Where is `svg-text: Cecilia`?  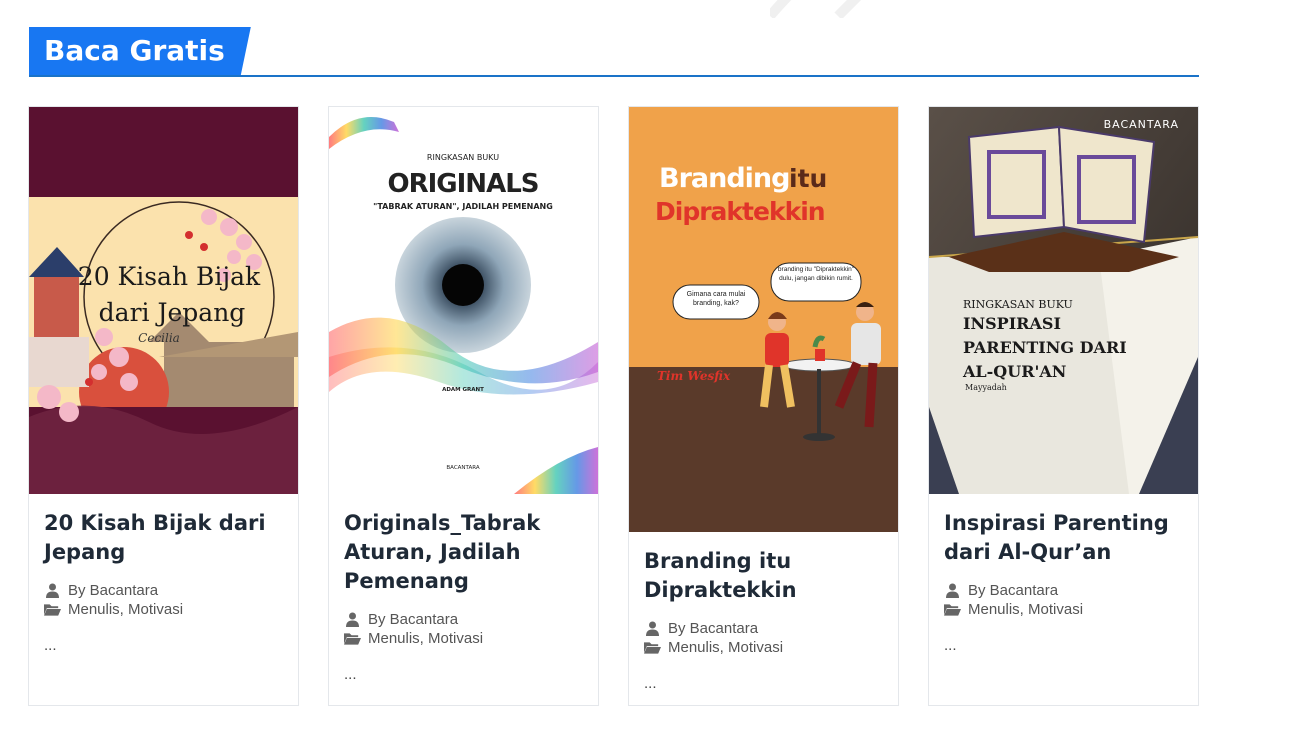
svg-text: Cecilia is located at coordinates (159, 338).